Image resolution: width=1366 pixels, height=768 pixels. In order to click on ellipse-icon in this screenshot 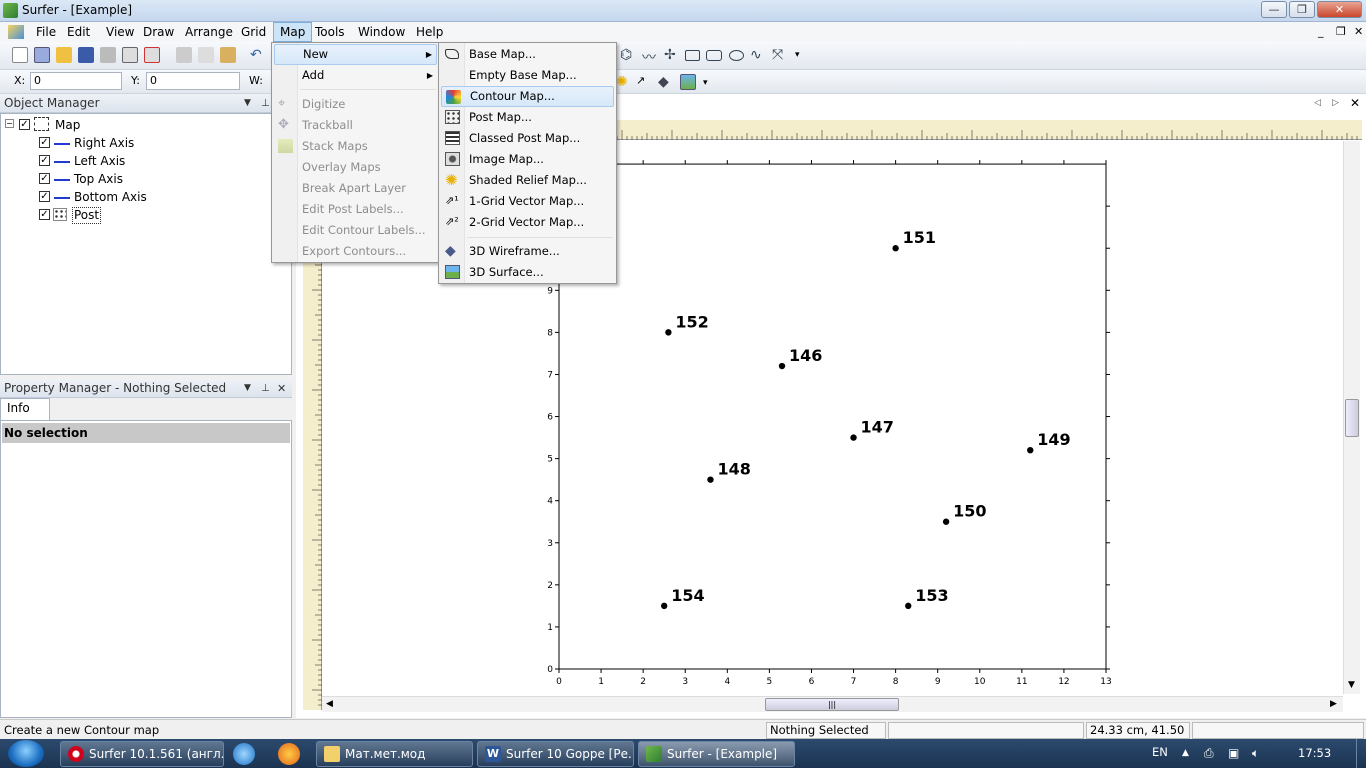, I will do `click(736, 55)`.